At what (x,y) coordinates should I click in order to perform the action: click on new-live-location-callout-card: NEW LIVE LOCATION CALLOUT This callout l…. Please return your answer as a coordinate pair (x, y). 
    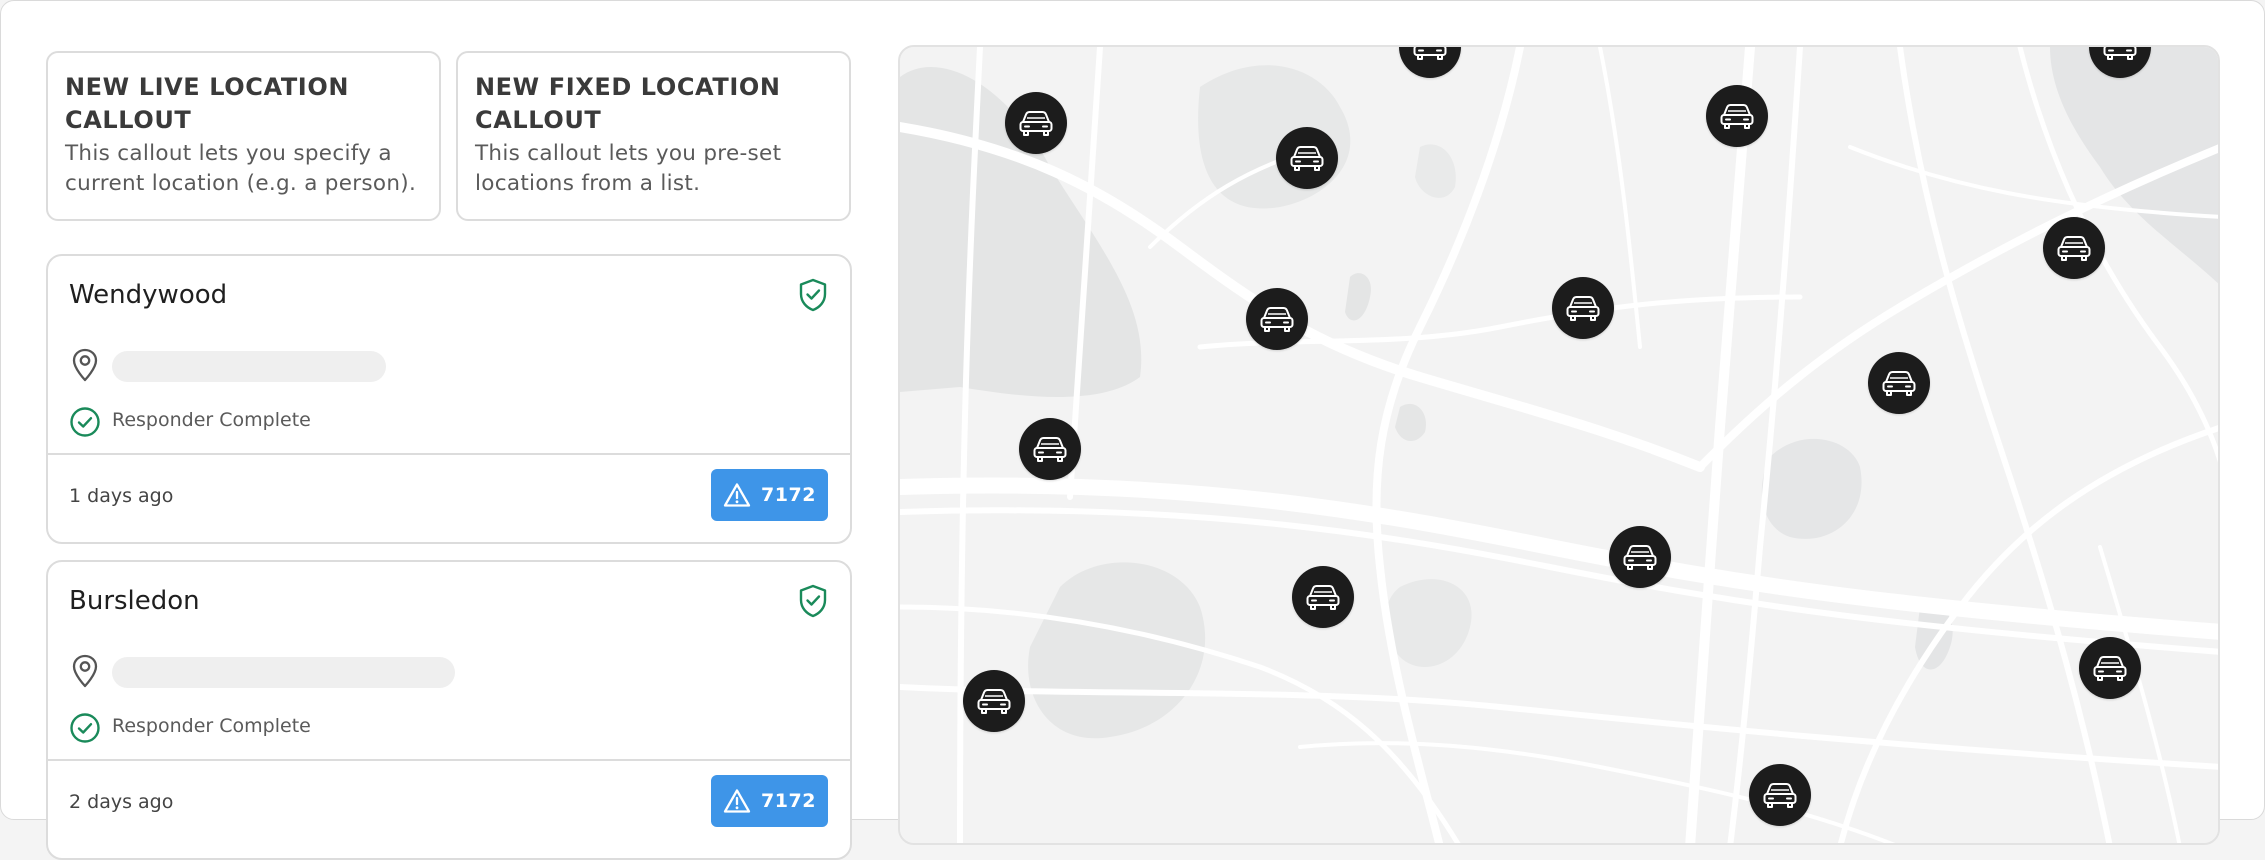
    Looking at the image, I should click on (243, 136).